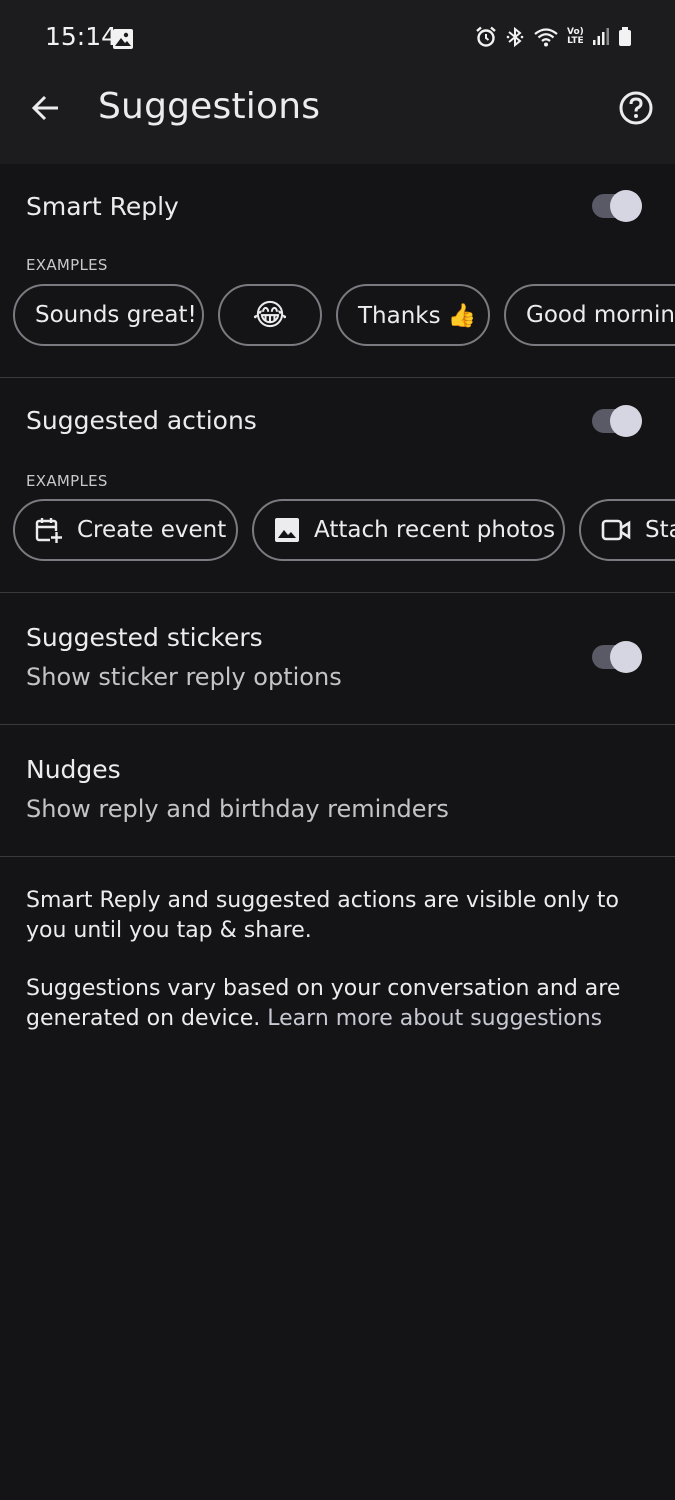  What do you see at coordinates (287, 530) in the screenshot?
I see `image-icon` at bounding box center [287, 530].